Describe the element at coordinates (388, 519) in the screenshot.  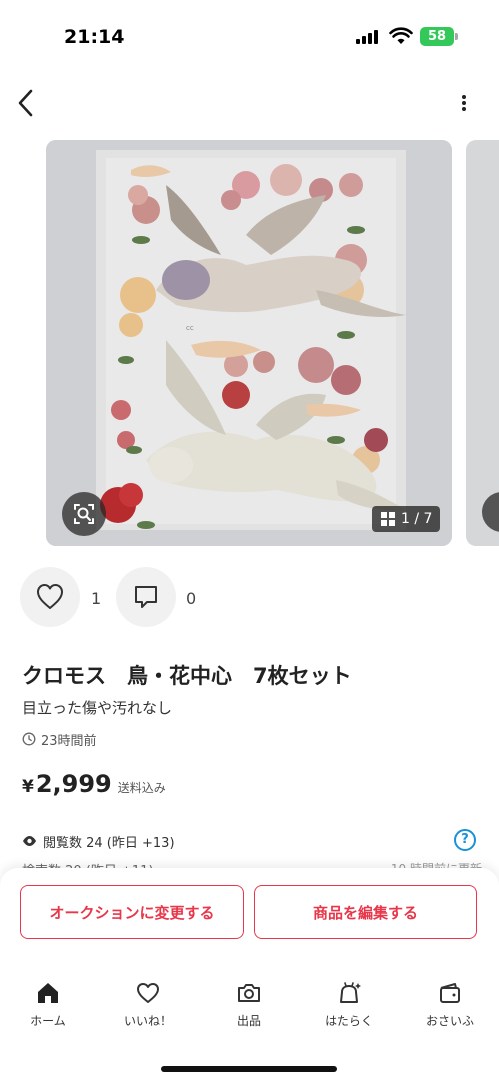
I see `grid-icon` at that location.